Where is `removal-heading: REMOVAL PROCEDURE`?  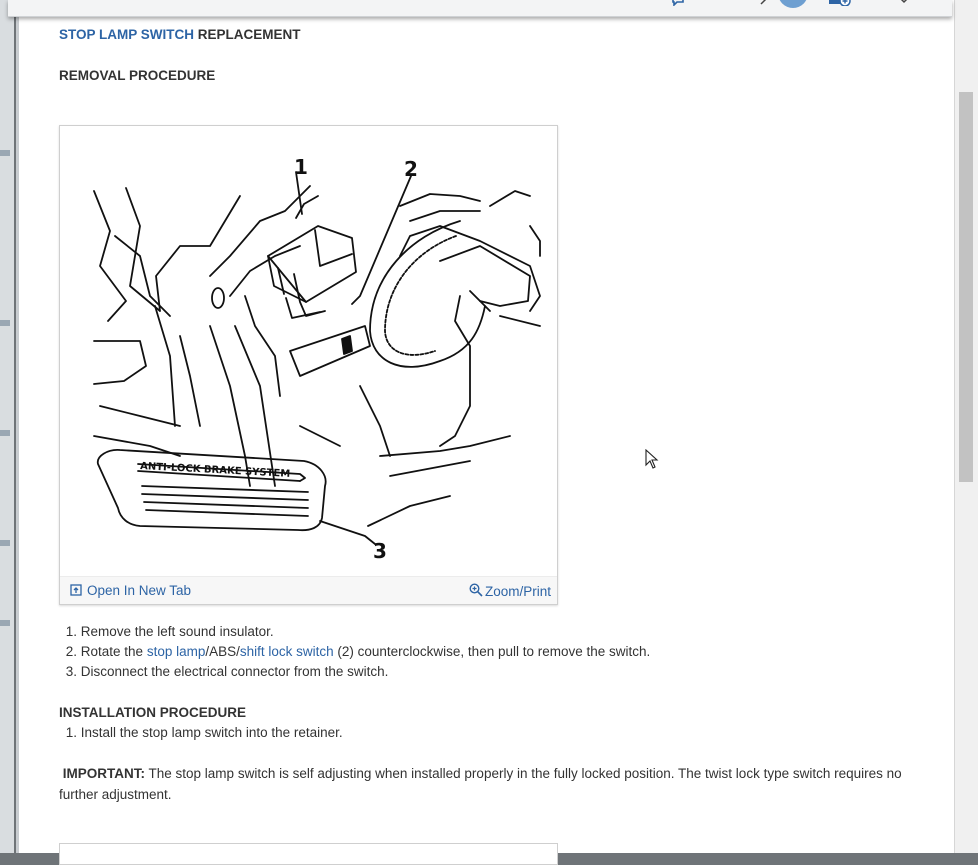
removal-heading: REMOVAL PROCEDURE is located at coordinates (137, 75).